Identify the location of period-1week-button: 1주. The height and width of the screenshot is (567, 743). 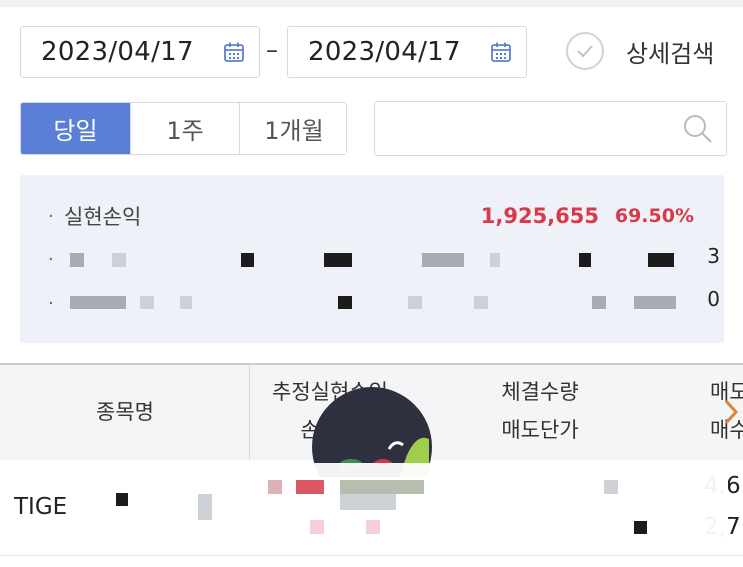
(185, 128).